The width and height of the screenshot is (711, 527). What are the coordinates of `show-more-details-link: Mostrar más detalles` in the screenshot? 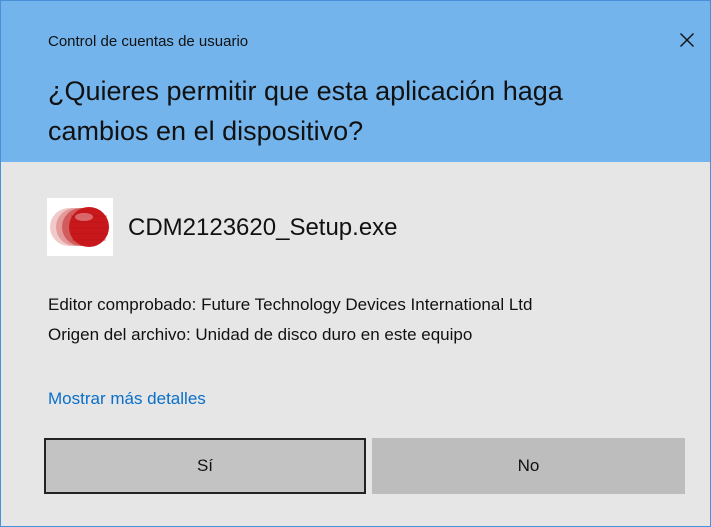 It's located at (127, 399).